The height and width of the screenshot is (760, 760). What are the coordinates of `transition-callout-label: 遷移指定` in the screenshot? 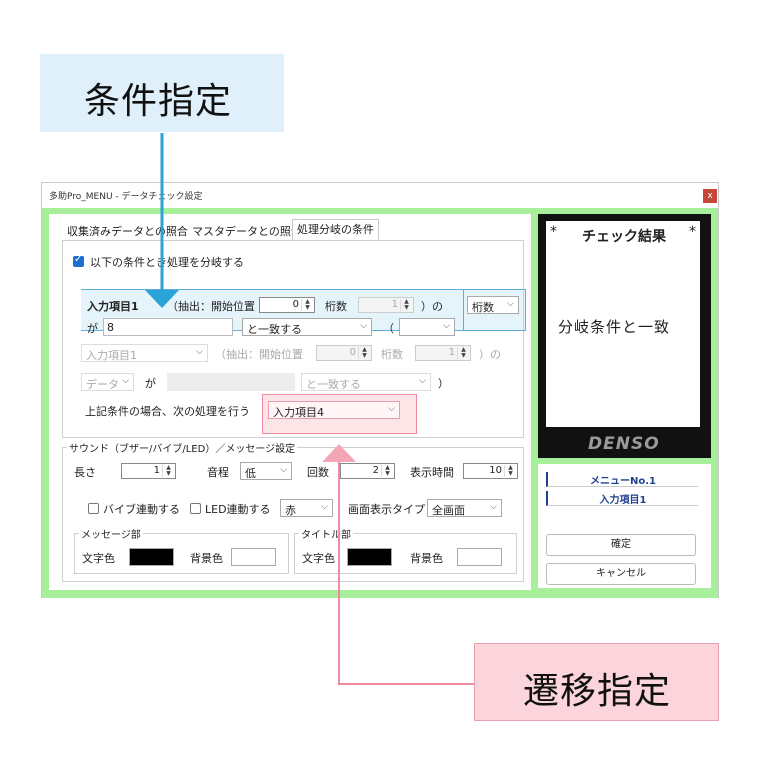 It's located at (597, 691).